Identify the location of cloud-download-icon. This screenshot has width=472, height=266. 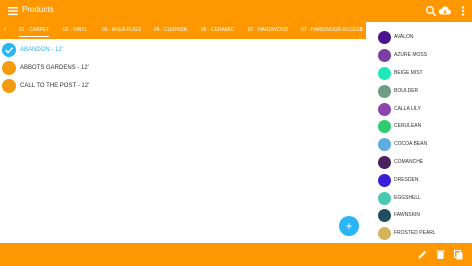
(445, 11).